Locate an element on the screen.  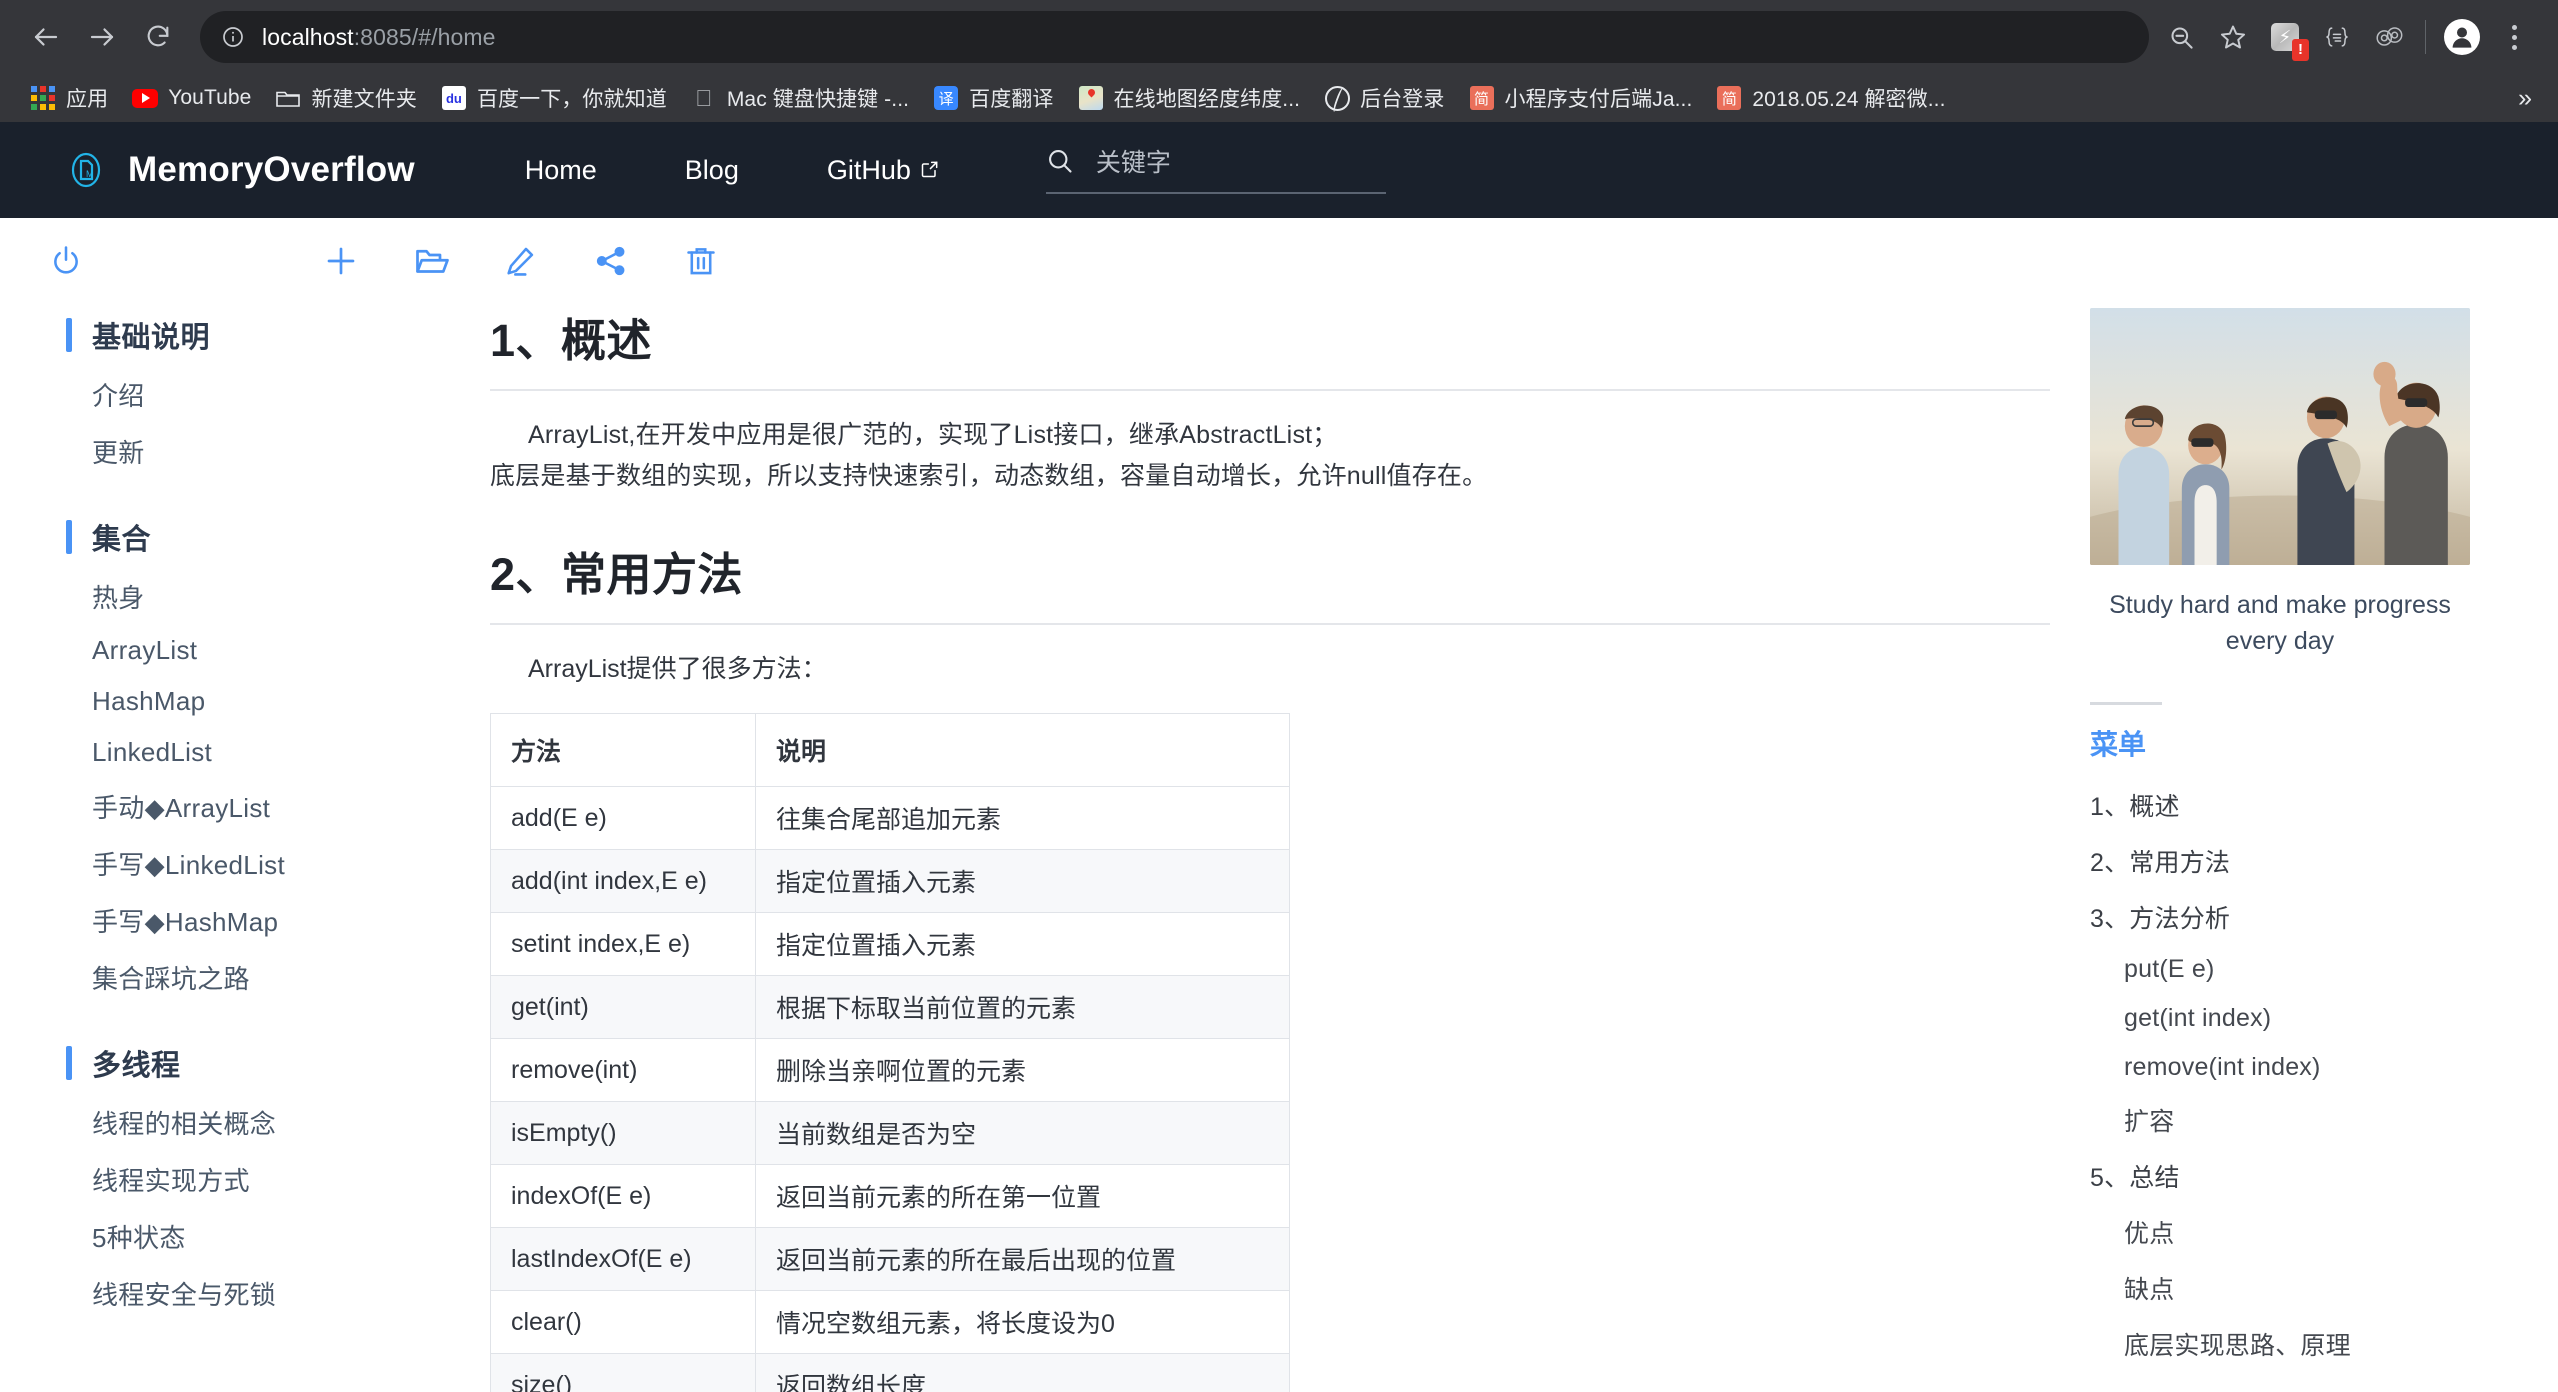
vision-extension-icon is located at coordinates (2389, 37).